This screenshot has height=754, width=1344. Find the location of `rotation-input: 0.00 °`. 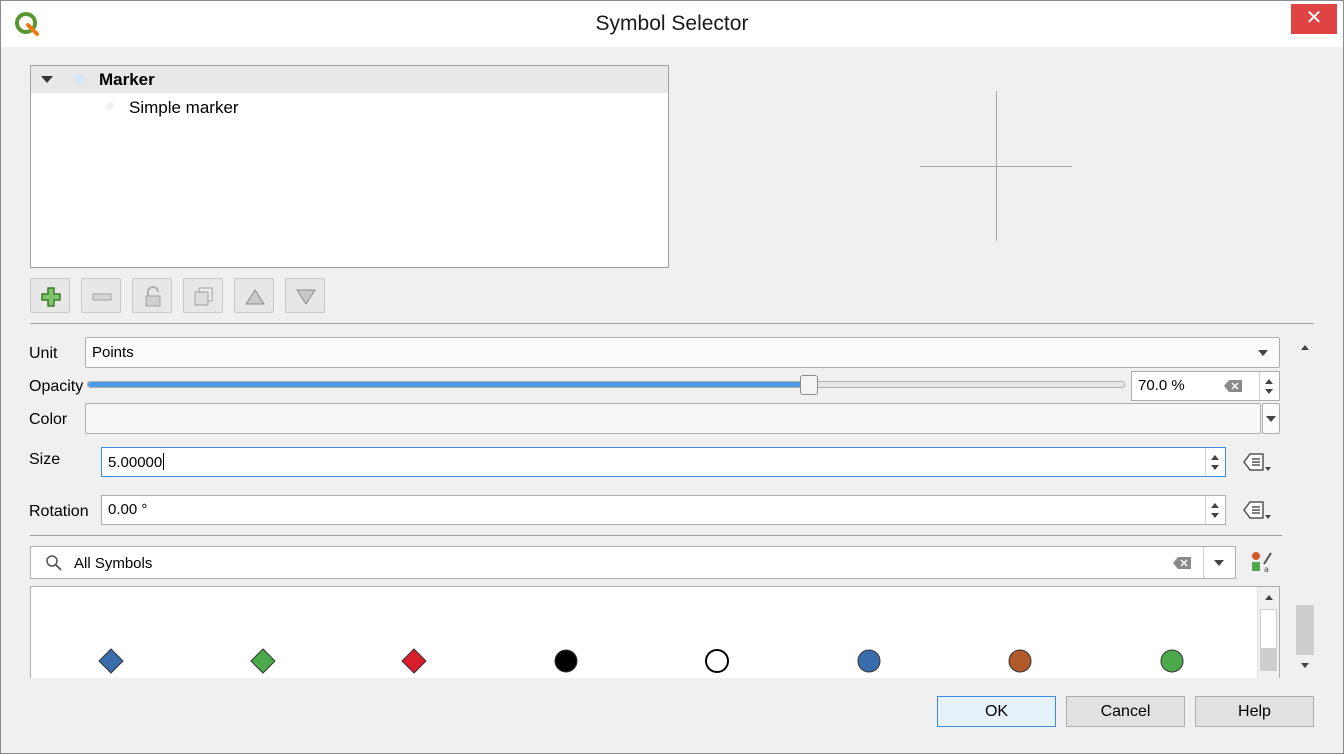

rotation-input: 0.00 ° is located at coordinates (663, 510).